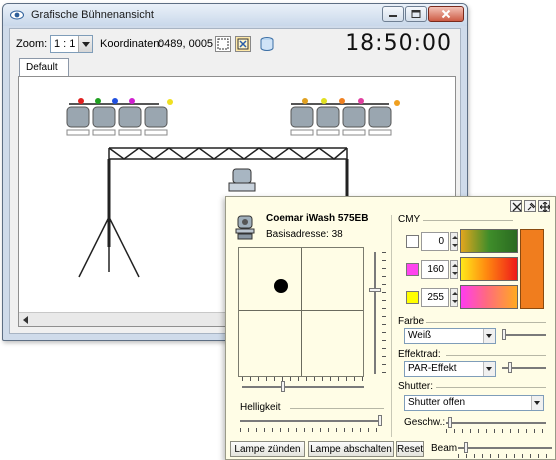  I want to click on move-panel-button, so click(544, 206).